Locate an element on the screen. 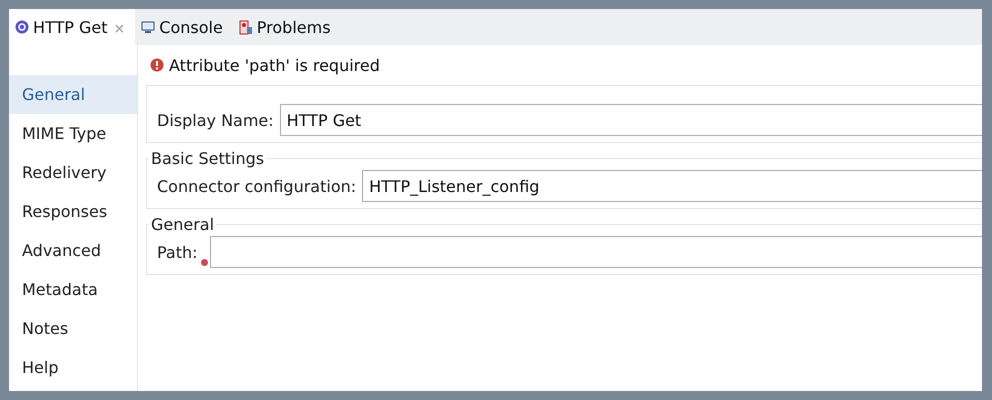 The width and height of the screenshot is (992, 400). sidebar-item: Advanced is located at coordinates (73, 250).